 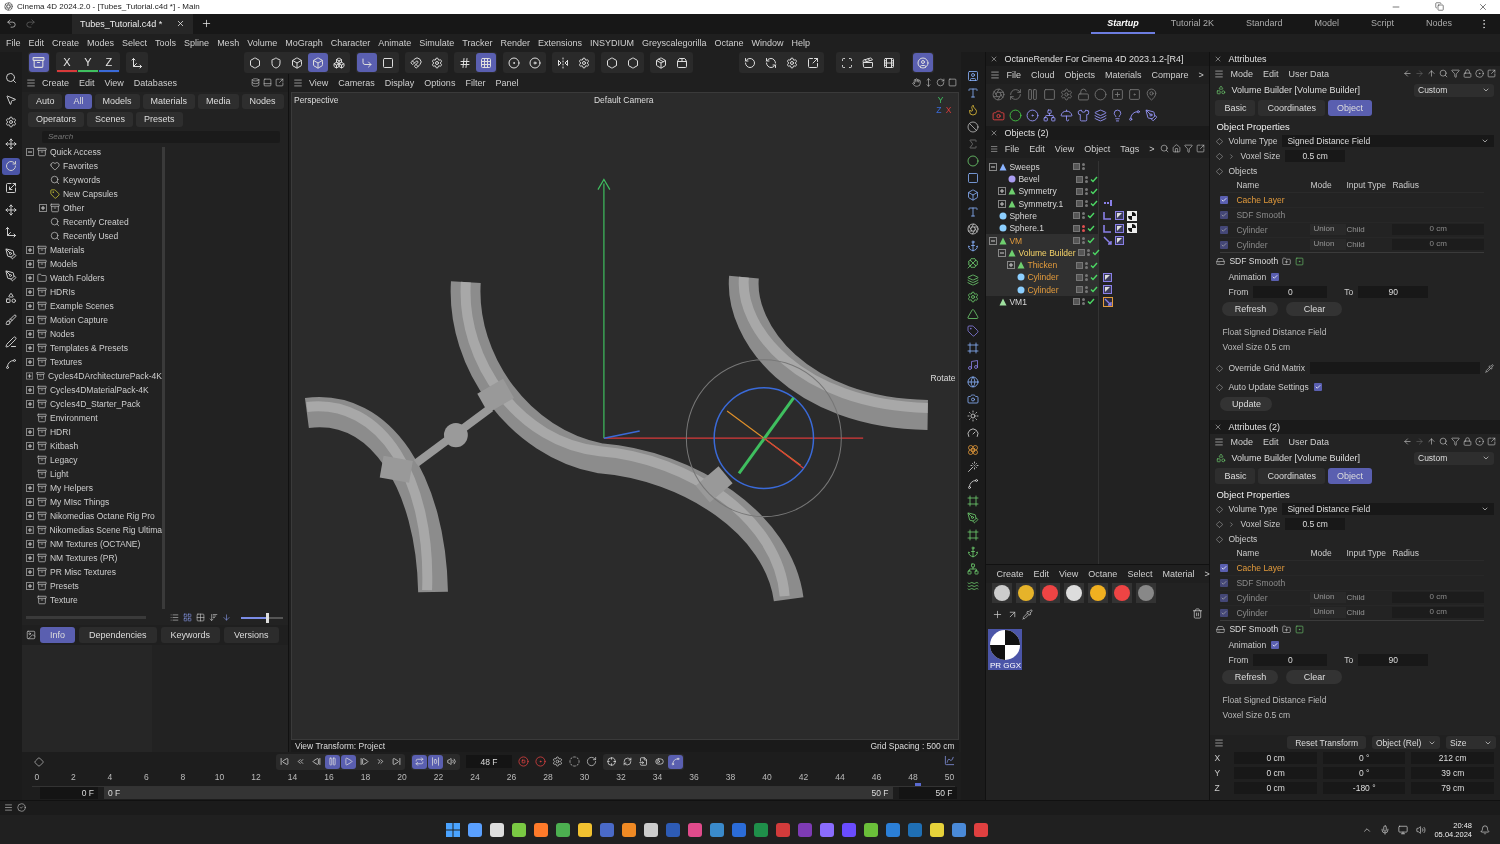 What do you see at coordinates (79, 501) in the screenshot?
I see `tree-item: My MIsc Things` at bounding box center [79, 501].